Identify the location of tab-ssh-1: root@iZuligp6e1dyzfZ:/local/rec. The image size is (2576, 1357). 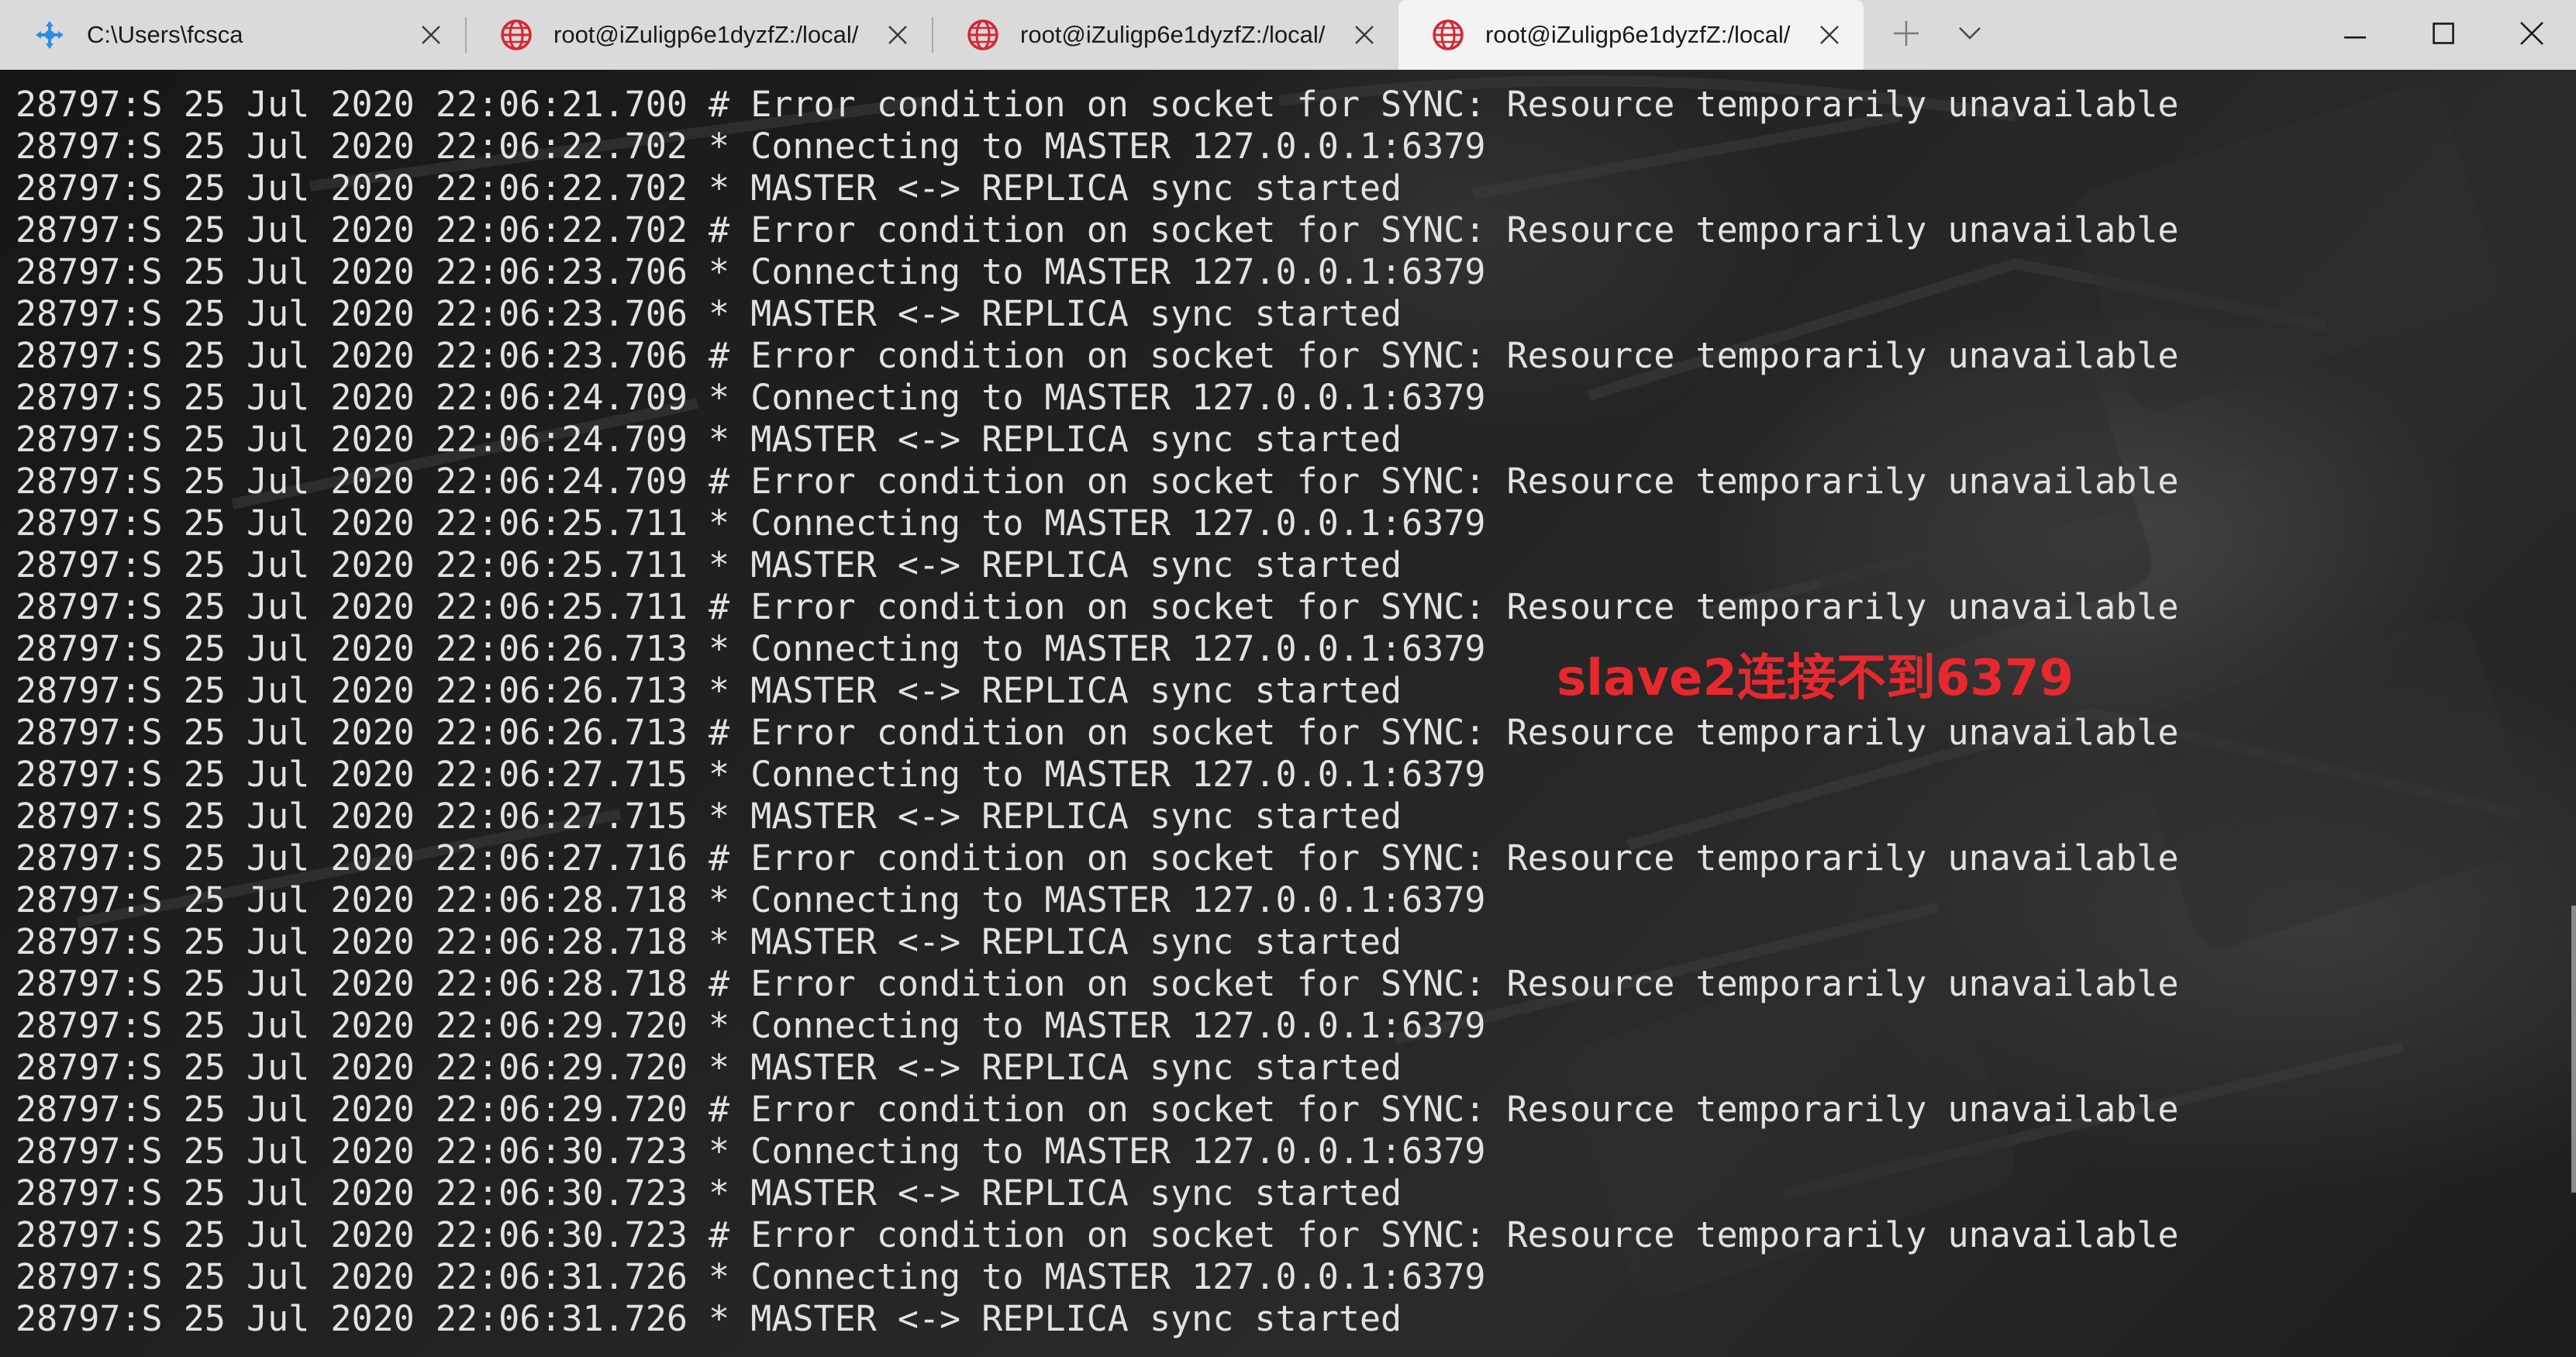
(699, 35).